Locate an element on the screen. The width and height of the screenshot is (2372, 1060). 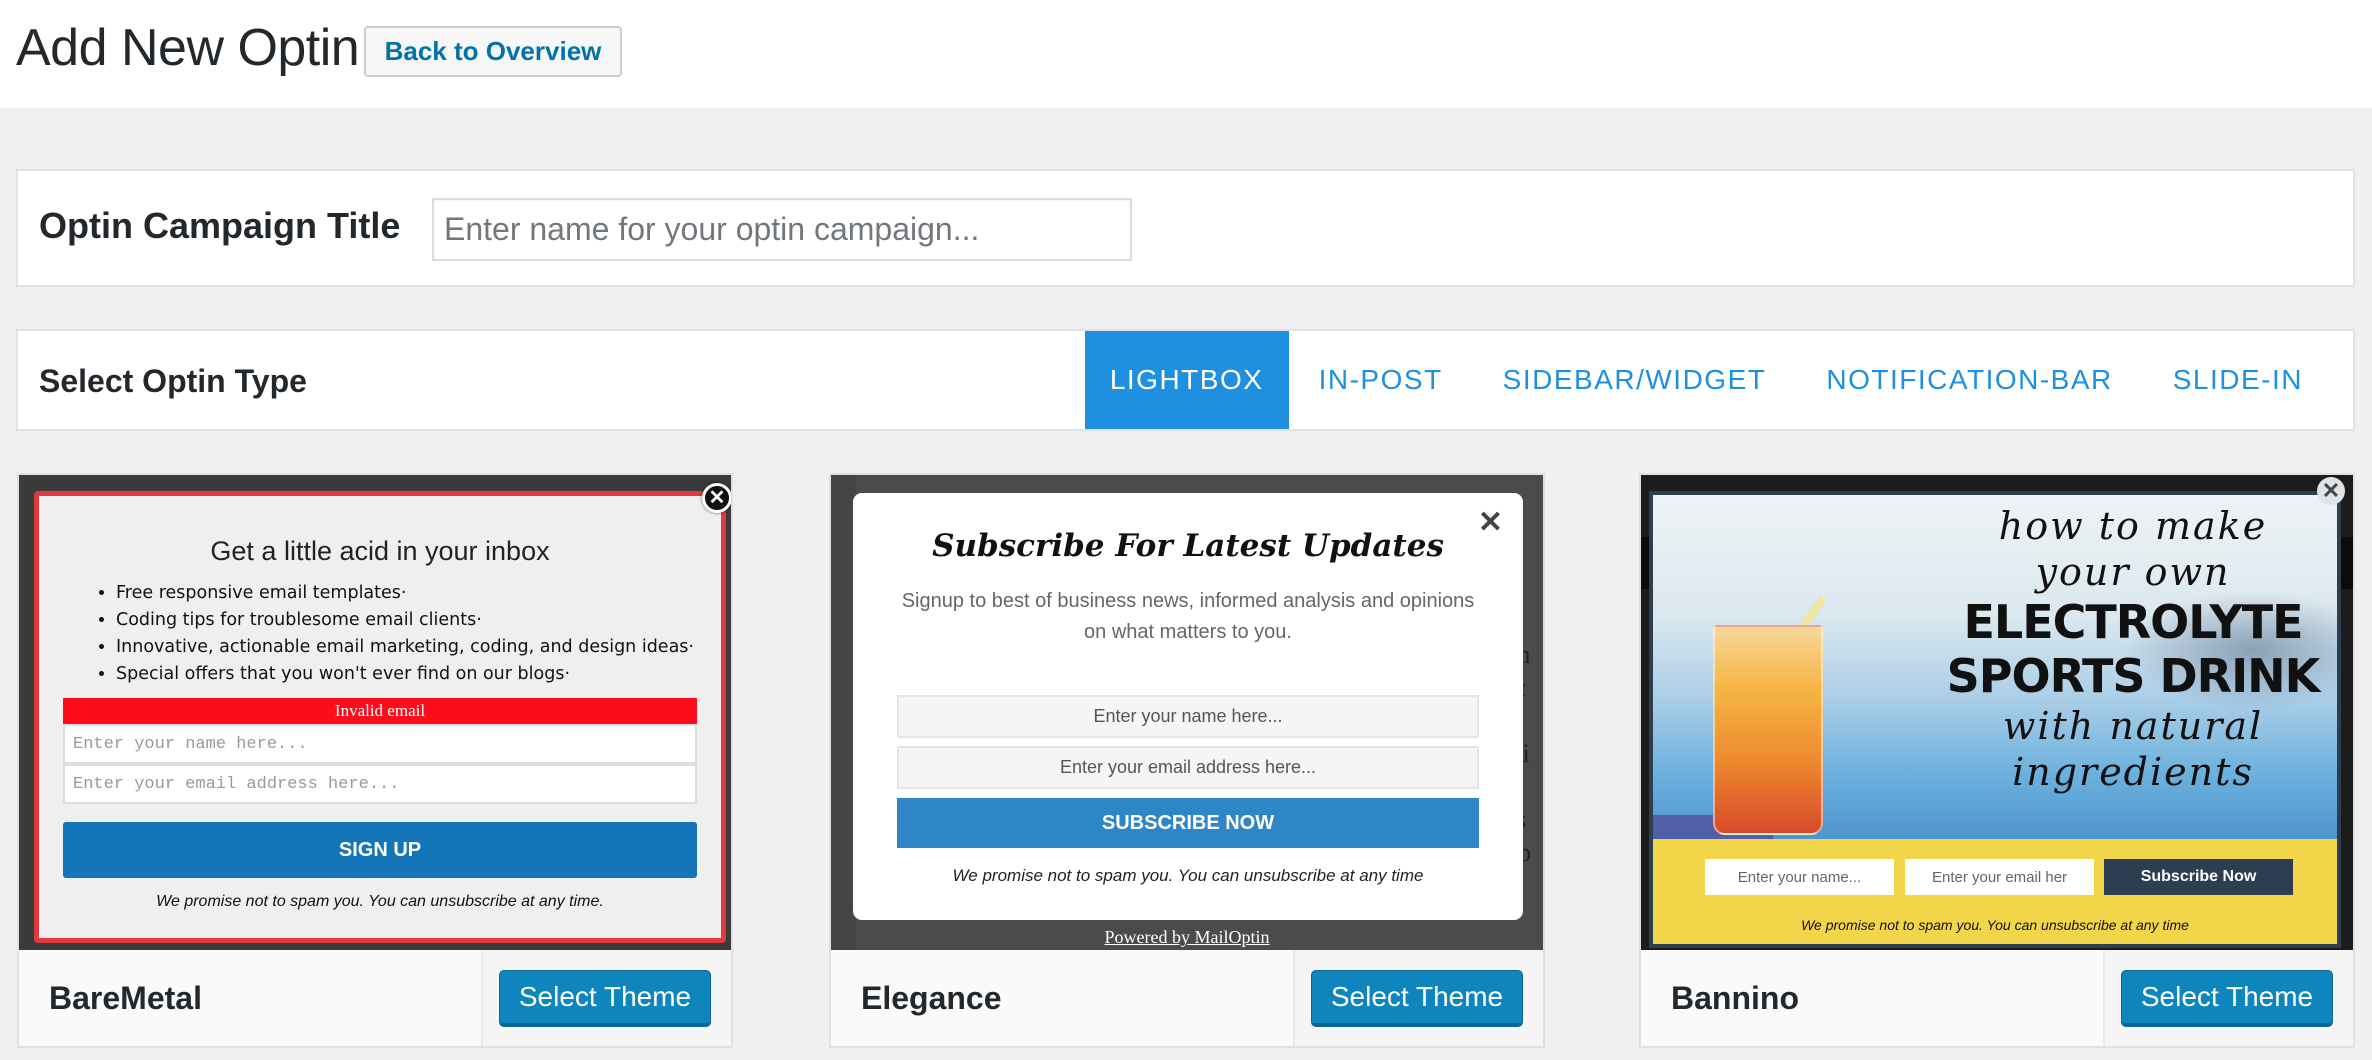
select-theme-button-bannino: Select Theme is located at coordinates (2227, 998).